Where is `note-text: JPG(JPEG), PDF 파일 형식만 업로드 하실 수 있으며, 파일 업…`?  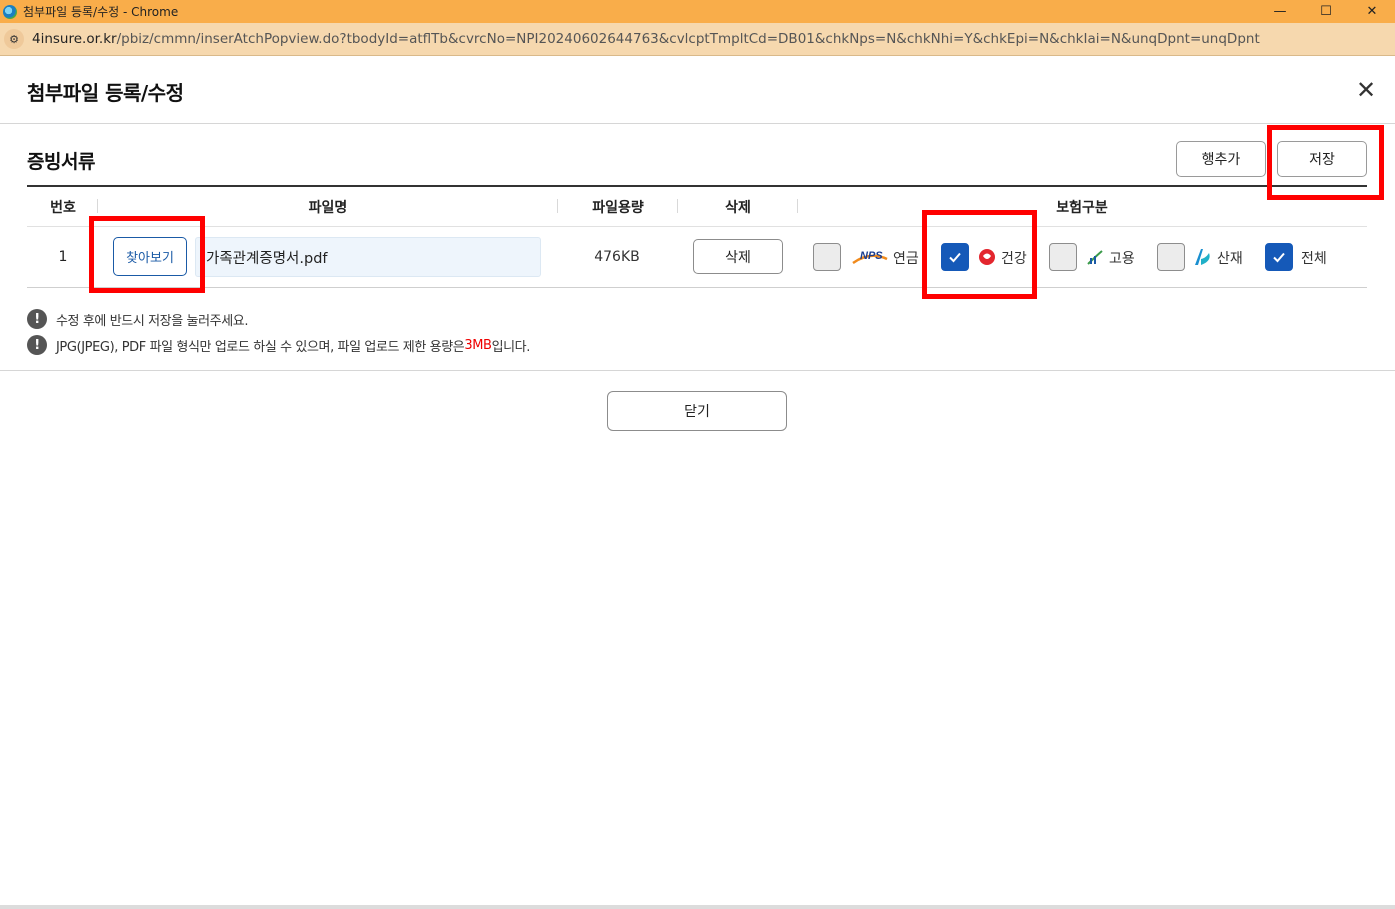
note-text: JPG(JPEG), PDF 파일 형식만 업로드 하실 수 있으며, 파일 업… is located at coordinates (260, 347).